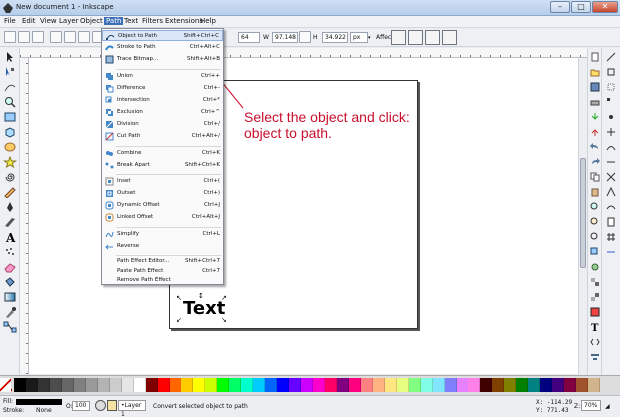 The height and width of the screenshot is (417, 620). What do you see at coordinates (595, 222) in the screenshot?
I see `zoom-drawing-icon` at bounding box center [595, 222].